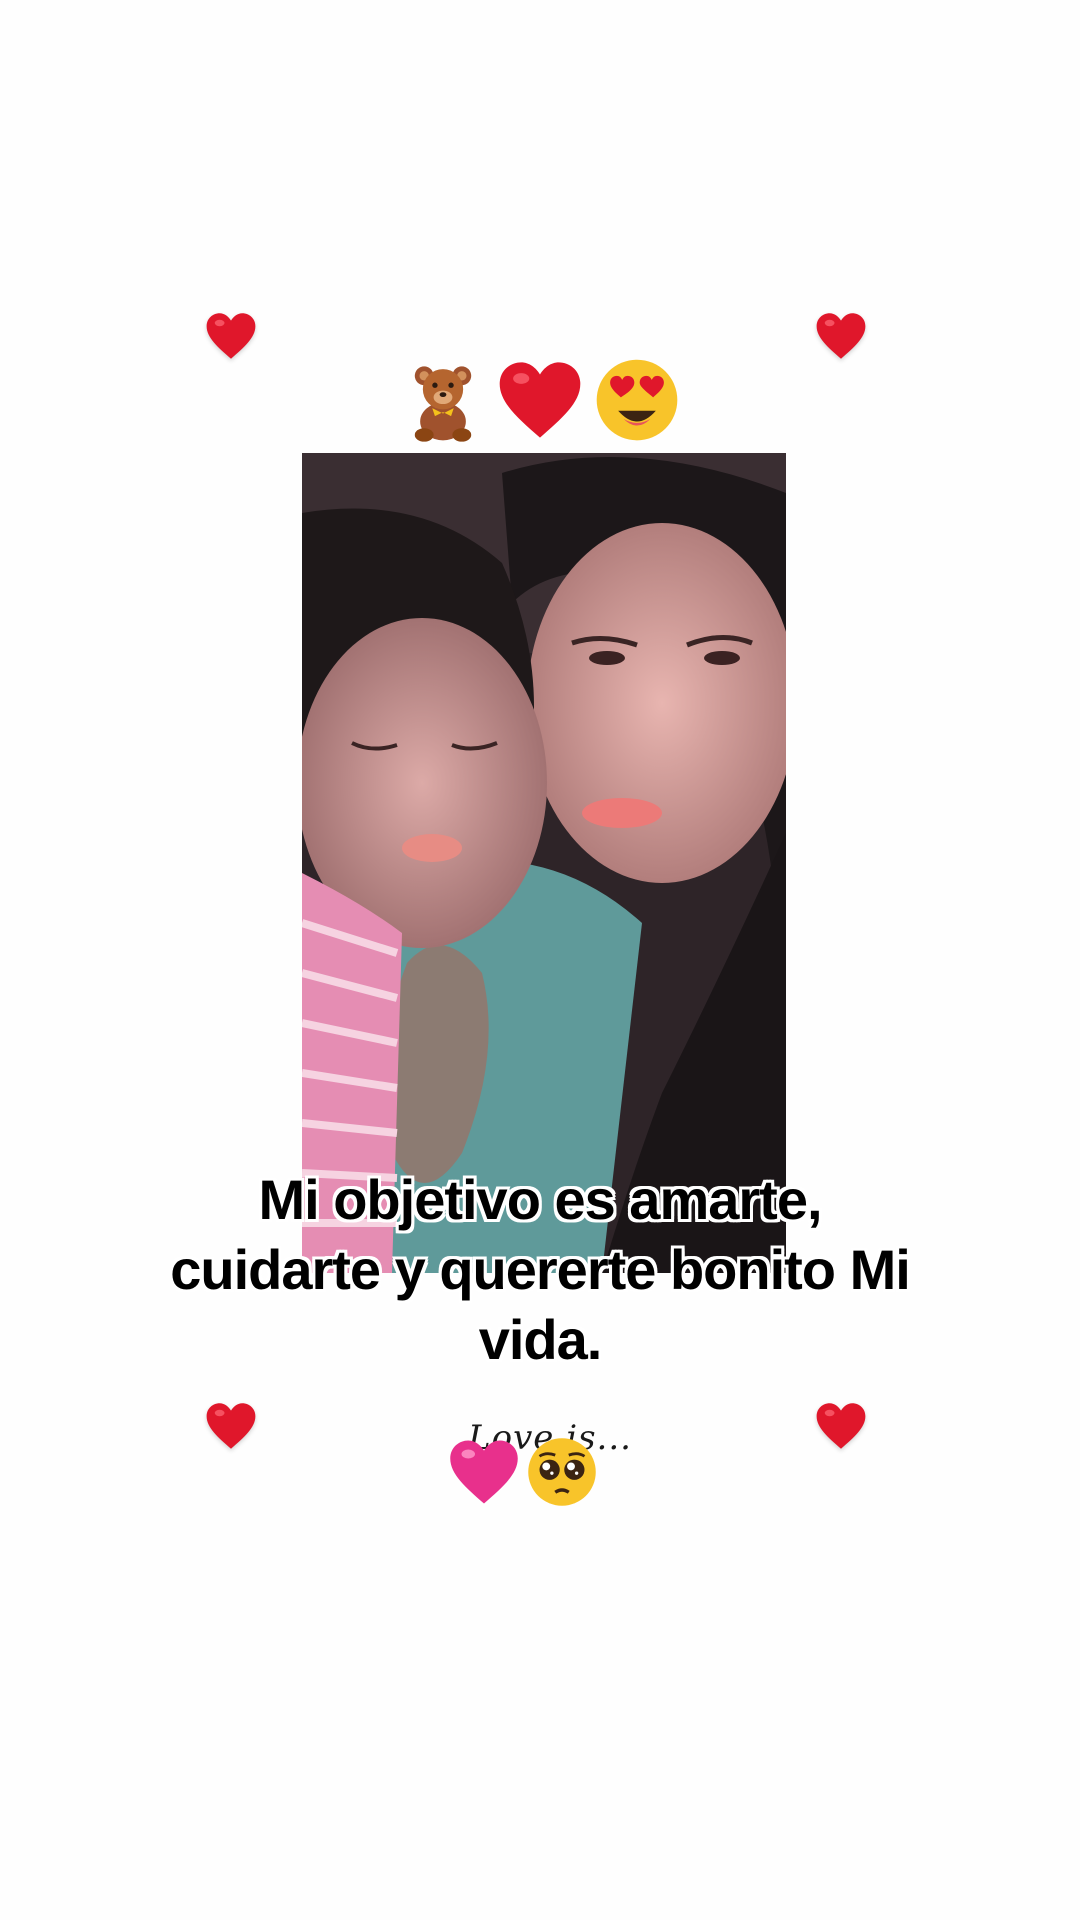  I want to click on pleading-face-icon, so click(562, 1472).